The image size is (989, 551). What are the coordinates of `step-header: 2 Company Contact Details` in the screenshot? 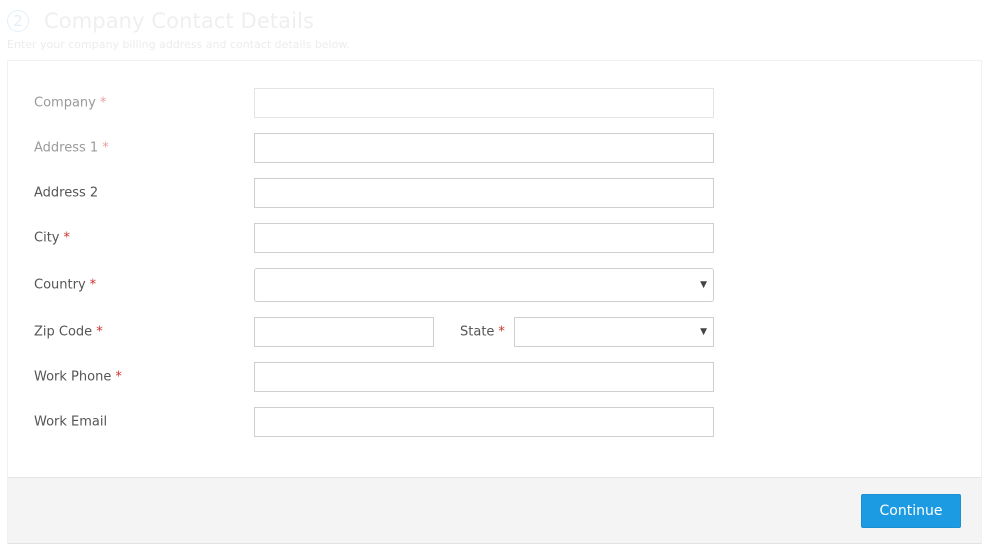 It's located at (160, 21).